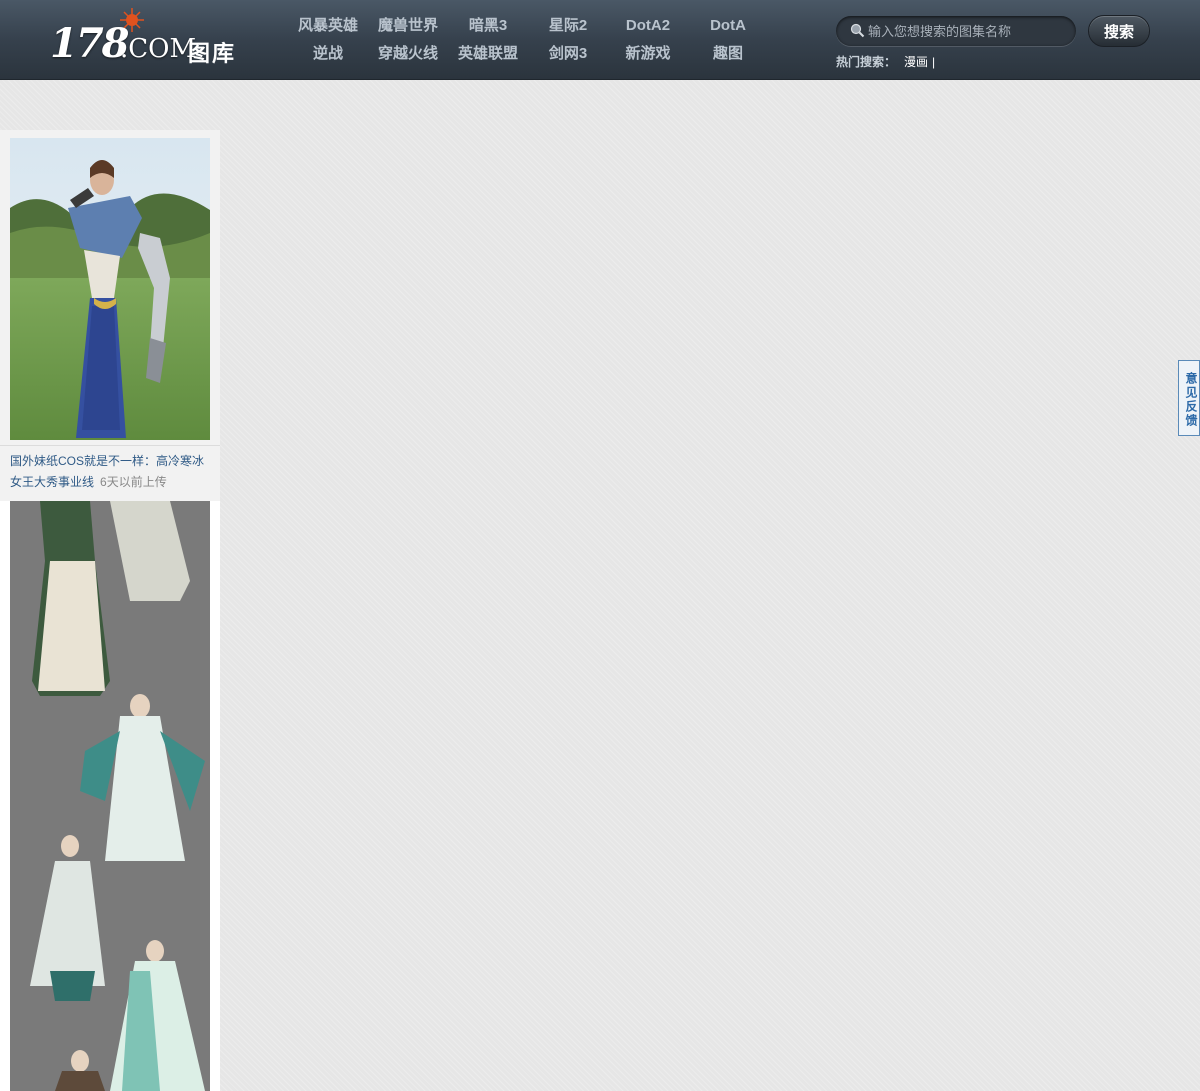 The width and height of the screenshot is (1200, 1091). Describe the element at coordinates (328, 54) in the screenshot. I see `nav-item: 逆战` at that location.